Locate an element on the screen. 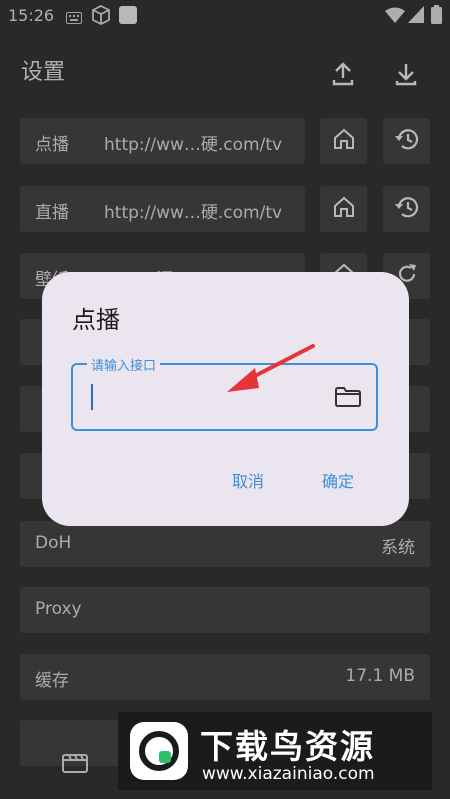 The width and height of the screenshot is (450, 799). api-input-label: 请输入接口 is located at coordinates (124, 364).